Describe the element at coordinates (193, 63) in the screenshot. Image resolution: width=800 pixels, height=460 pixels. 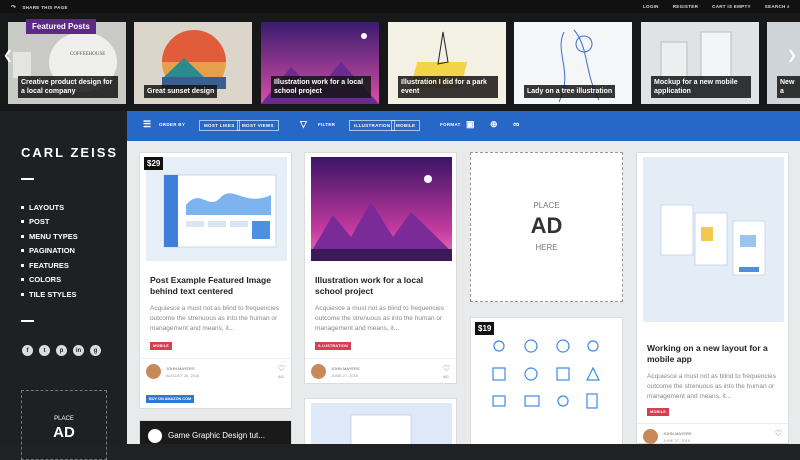
I see `featured-slide: Great sunset design` at that location.